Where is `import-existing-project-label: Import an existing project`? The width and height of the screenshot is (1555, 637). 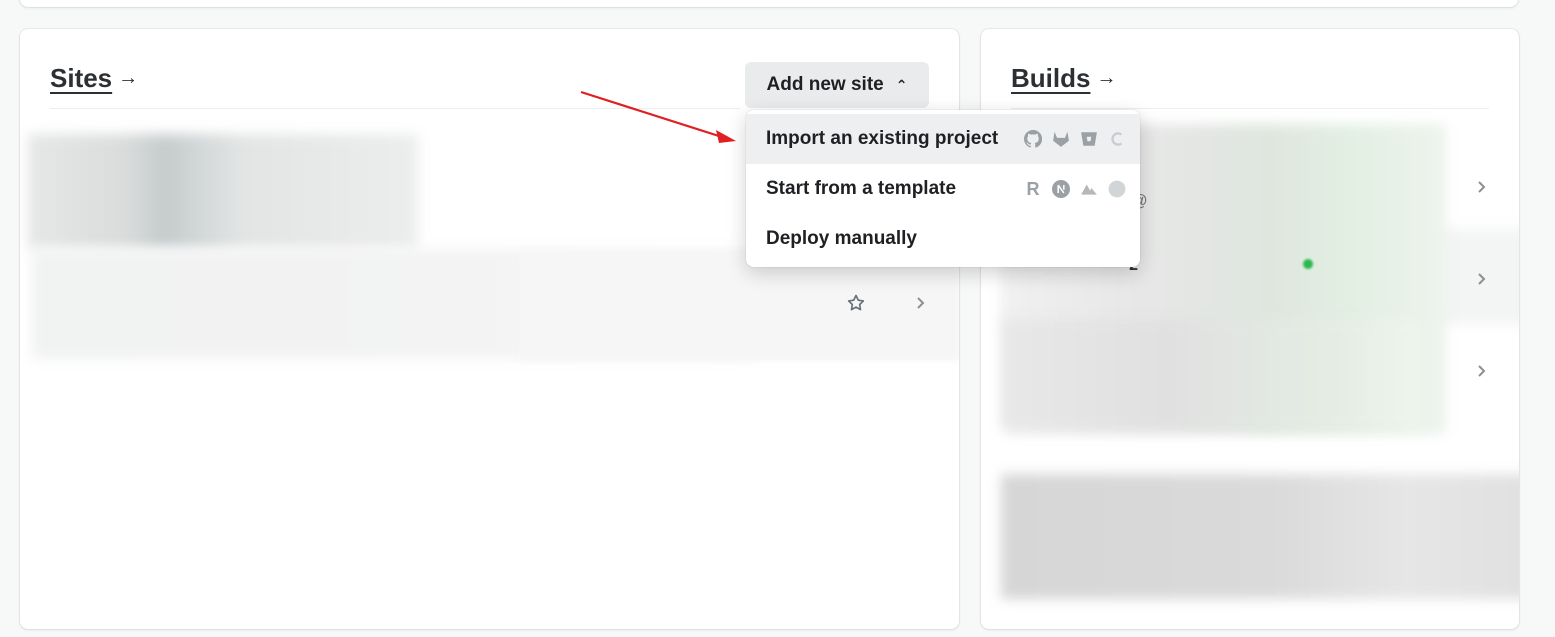 import-existing-project-label: Import an existing project is located at coordinates (882, 138).